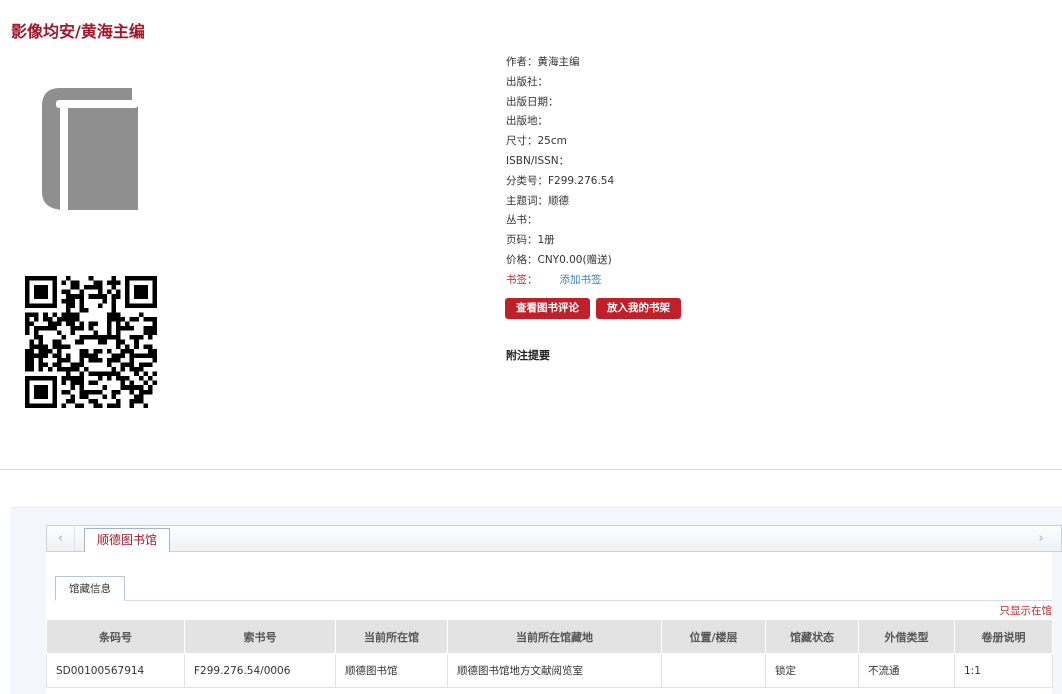 The width and height of the screenshot is (1062, 694). I want to click on action-buttons: 查看图书评论 放入我的书架, so click(596, 308).